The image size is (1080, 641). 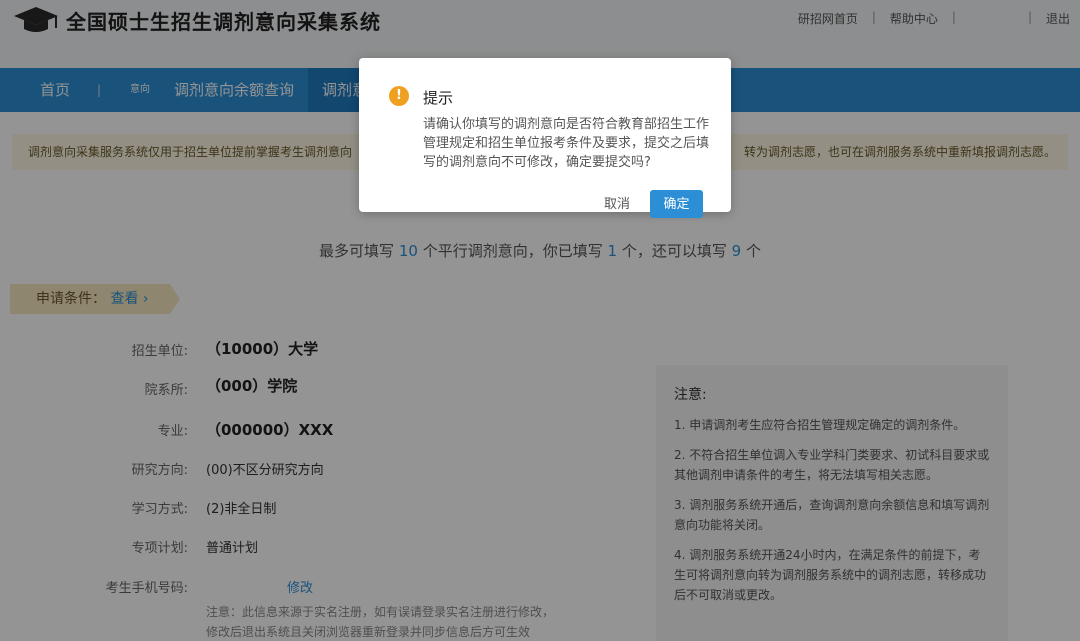 I want to click on cancel-button: 取消, so click(x=617, y=204).